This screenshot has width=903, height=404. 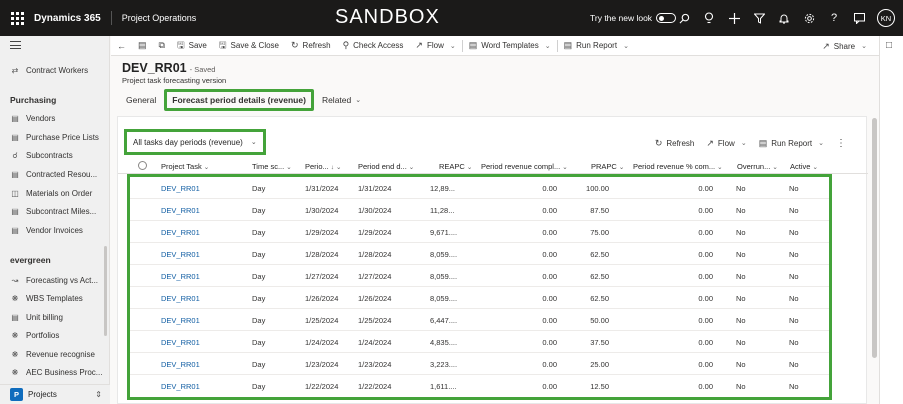 I want to click on select-all-checkbox, so click(x=142, y=165).